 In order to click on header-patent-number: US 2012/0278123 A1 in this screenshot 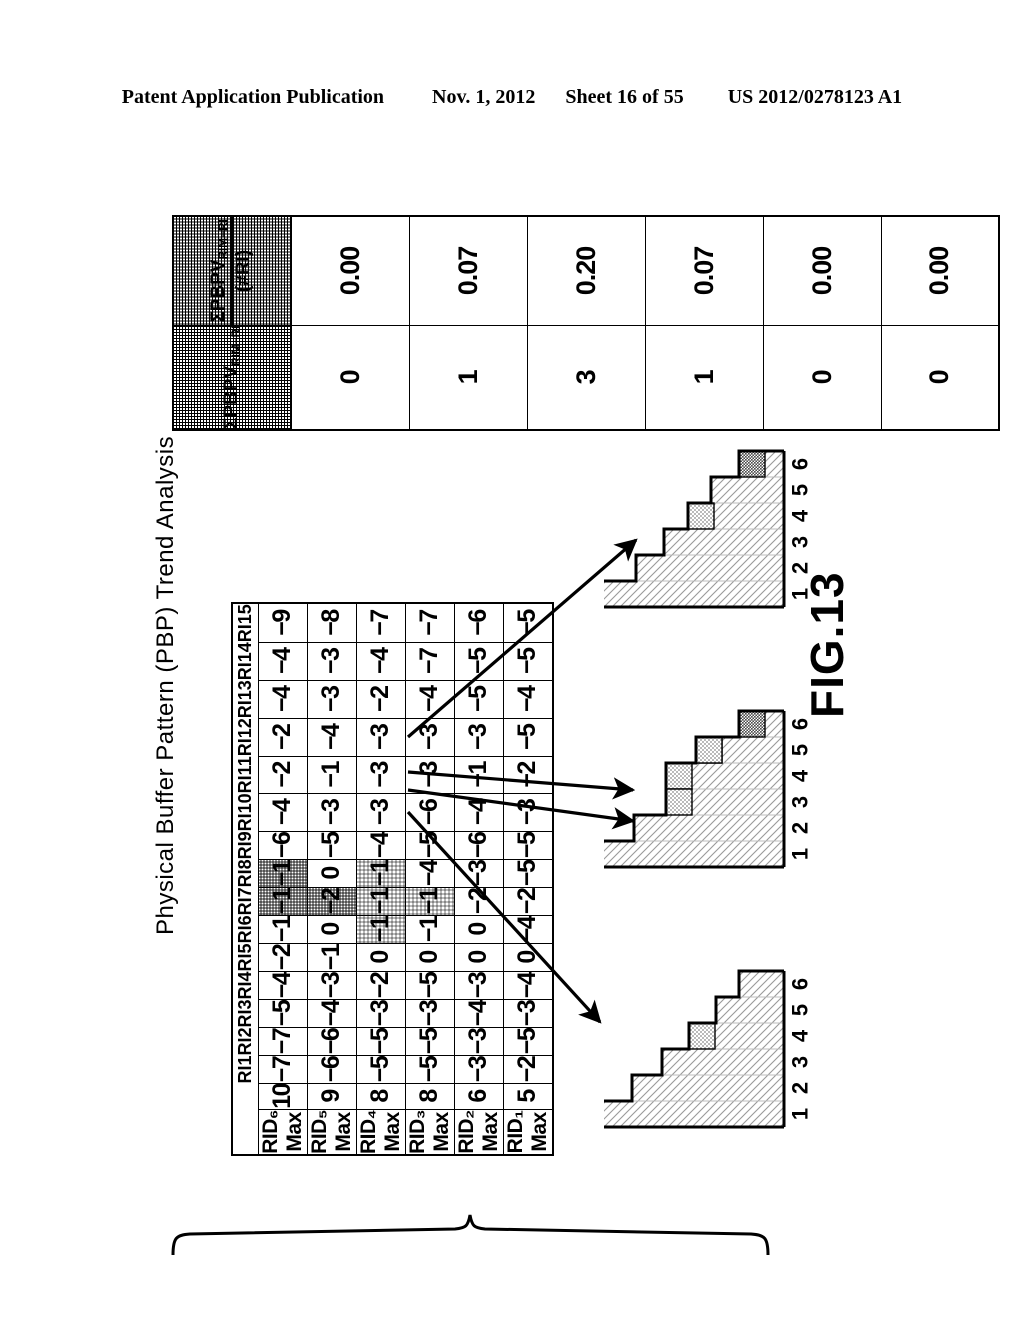, I will do `click(815, 97)`.